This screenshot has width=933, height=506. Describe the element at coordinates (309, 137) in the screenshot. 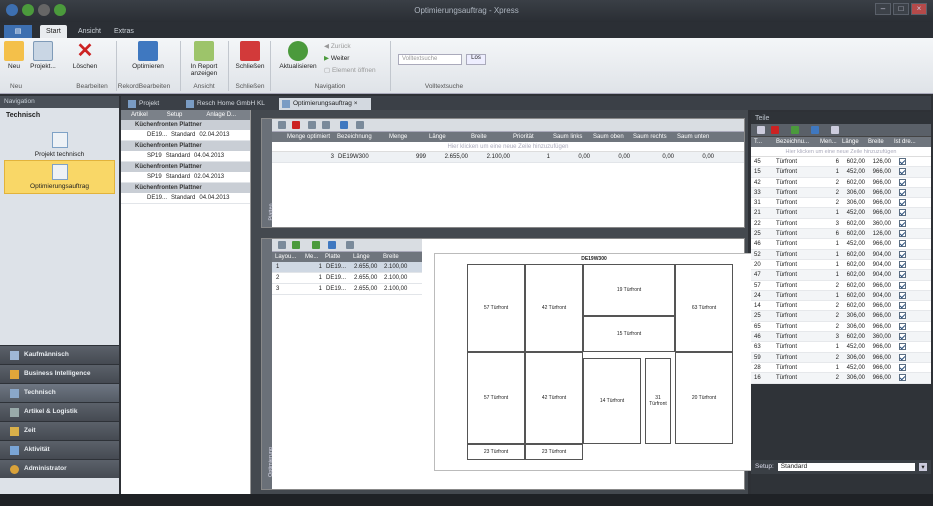

I see `col: Menge optimiert` at that location.